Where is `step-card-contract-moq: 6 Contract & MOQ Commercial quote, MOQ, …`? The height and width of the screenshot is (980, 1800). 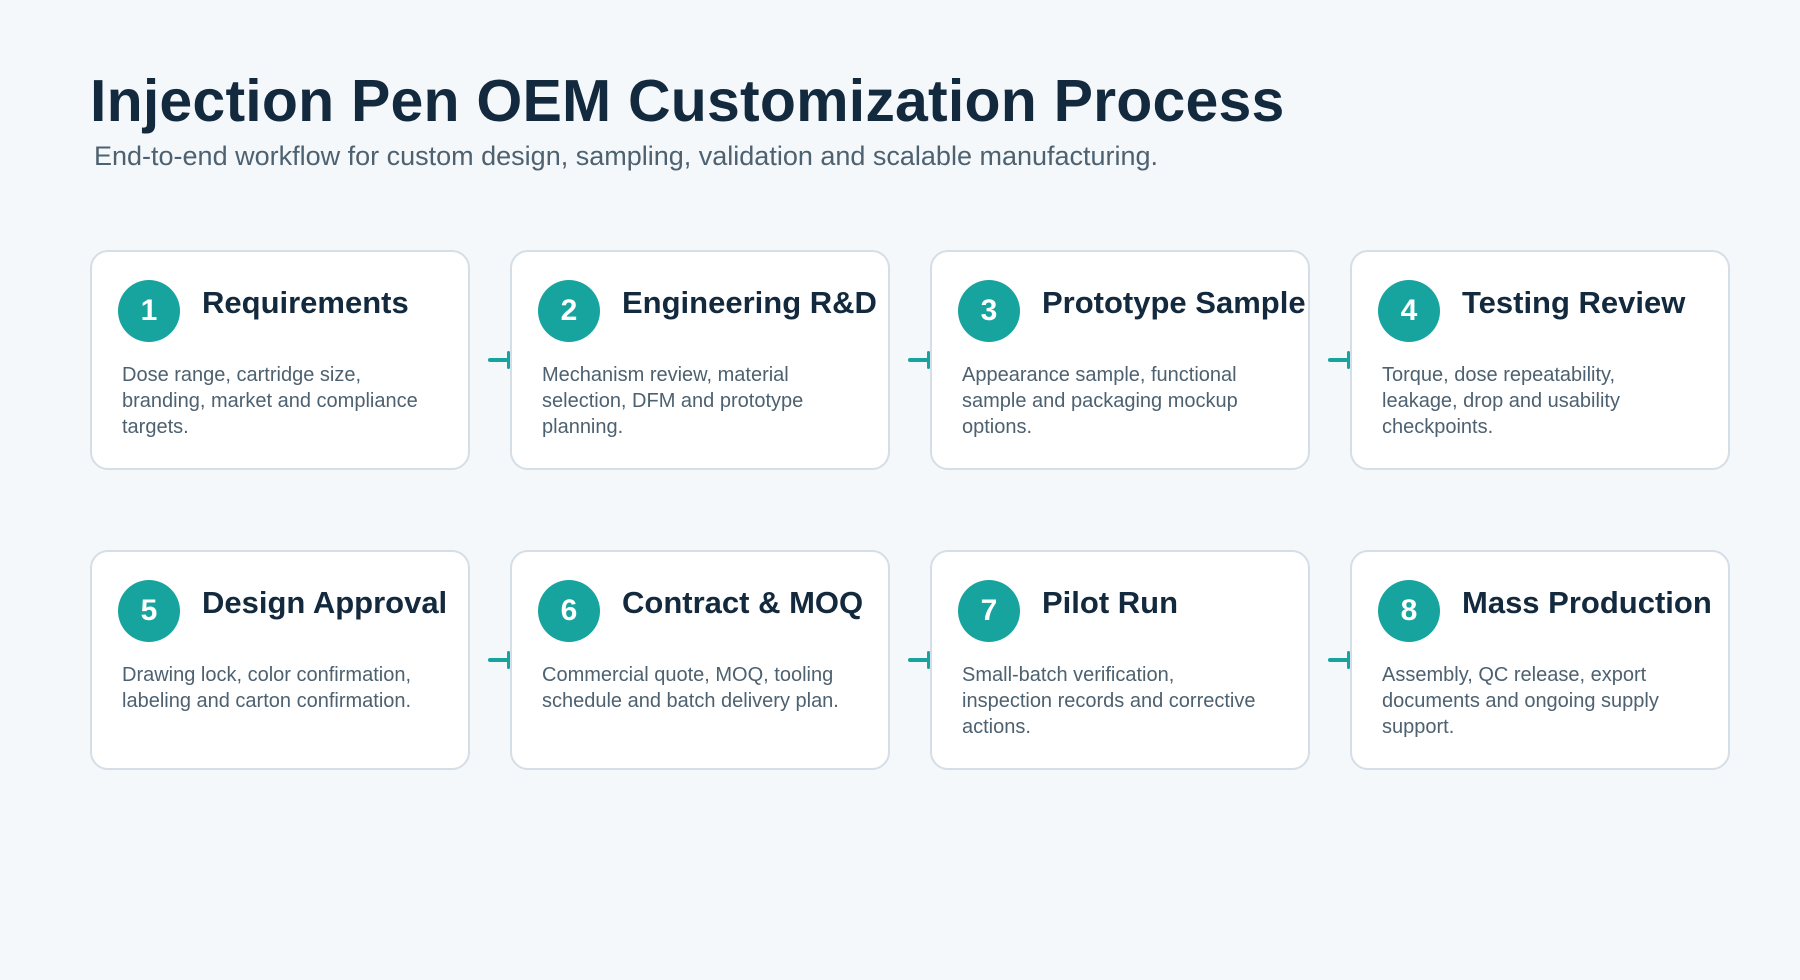
step-card-contract-moq: 6 Contract & MOQ Commercial quote, MOQ, … is located at coordinates (700, 660).